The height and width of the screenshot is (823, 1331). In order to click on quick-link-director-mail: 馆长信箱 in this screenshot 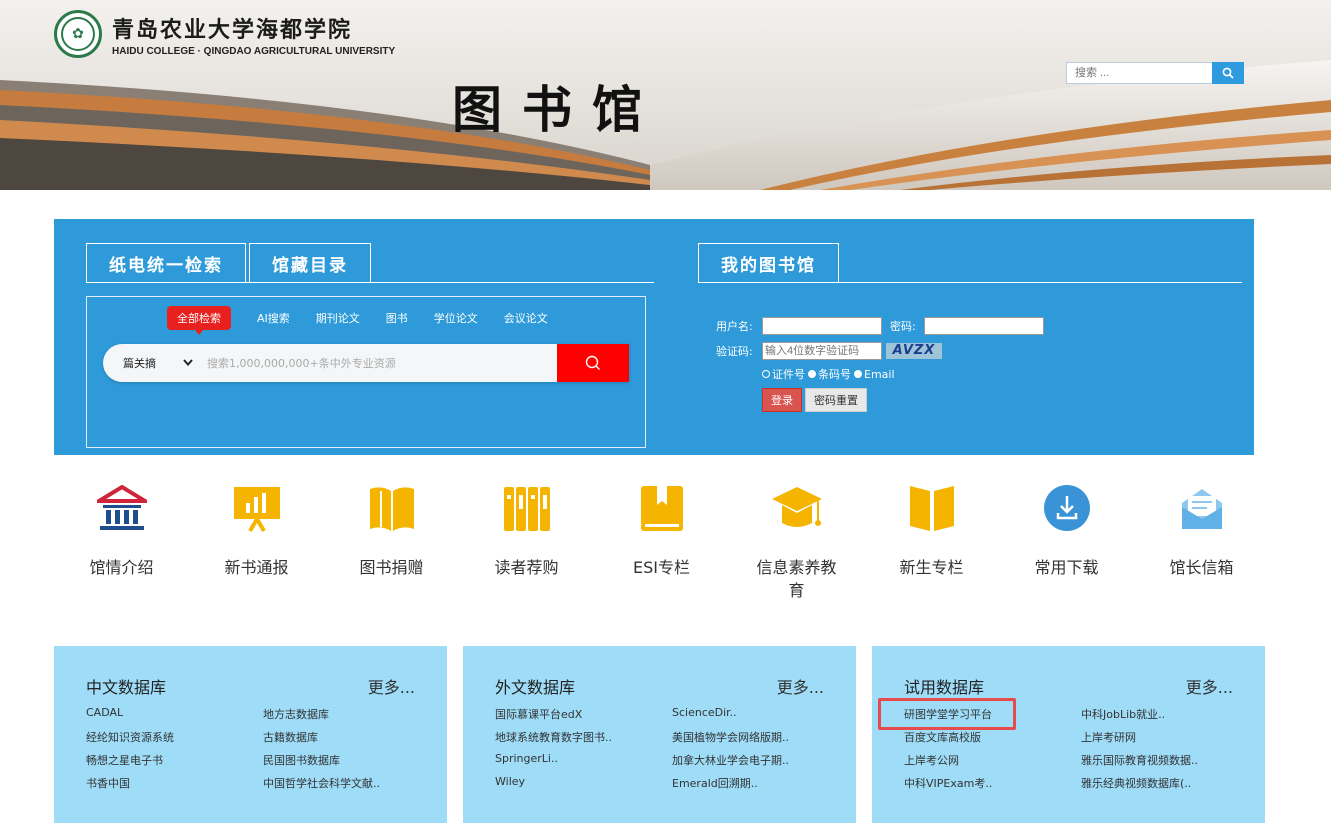, I will do `click(1201, 541)`.